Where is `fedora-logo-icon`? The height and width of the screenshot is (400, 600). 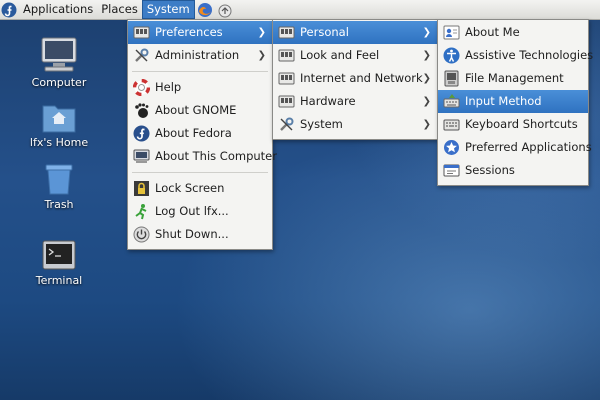
fedora-logo-icon is located at coordinates (9, 10).